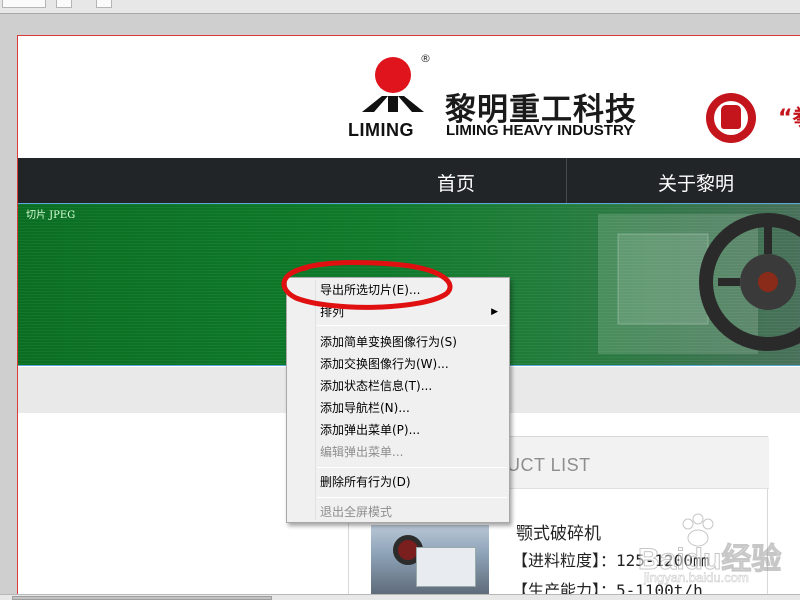 The width and height of the screenshot is (800, 600). What do you see at coordinates (398, 482) in the screenshot?
I see `menu-item-delete-all-behaviors: 删除所有行为(D)` at bounding box center [398, 482].